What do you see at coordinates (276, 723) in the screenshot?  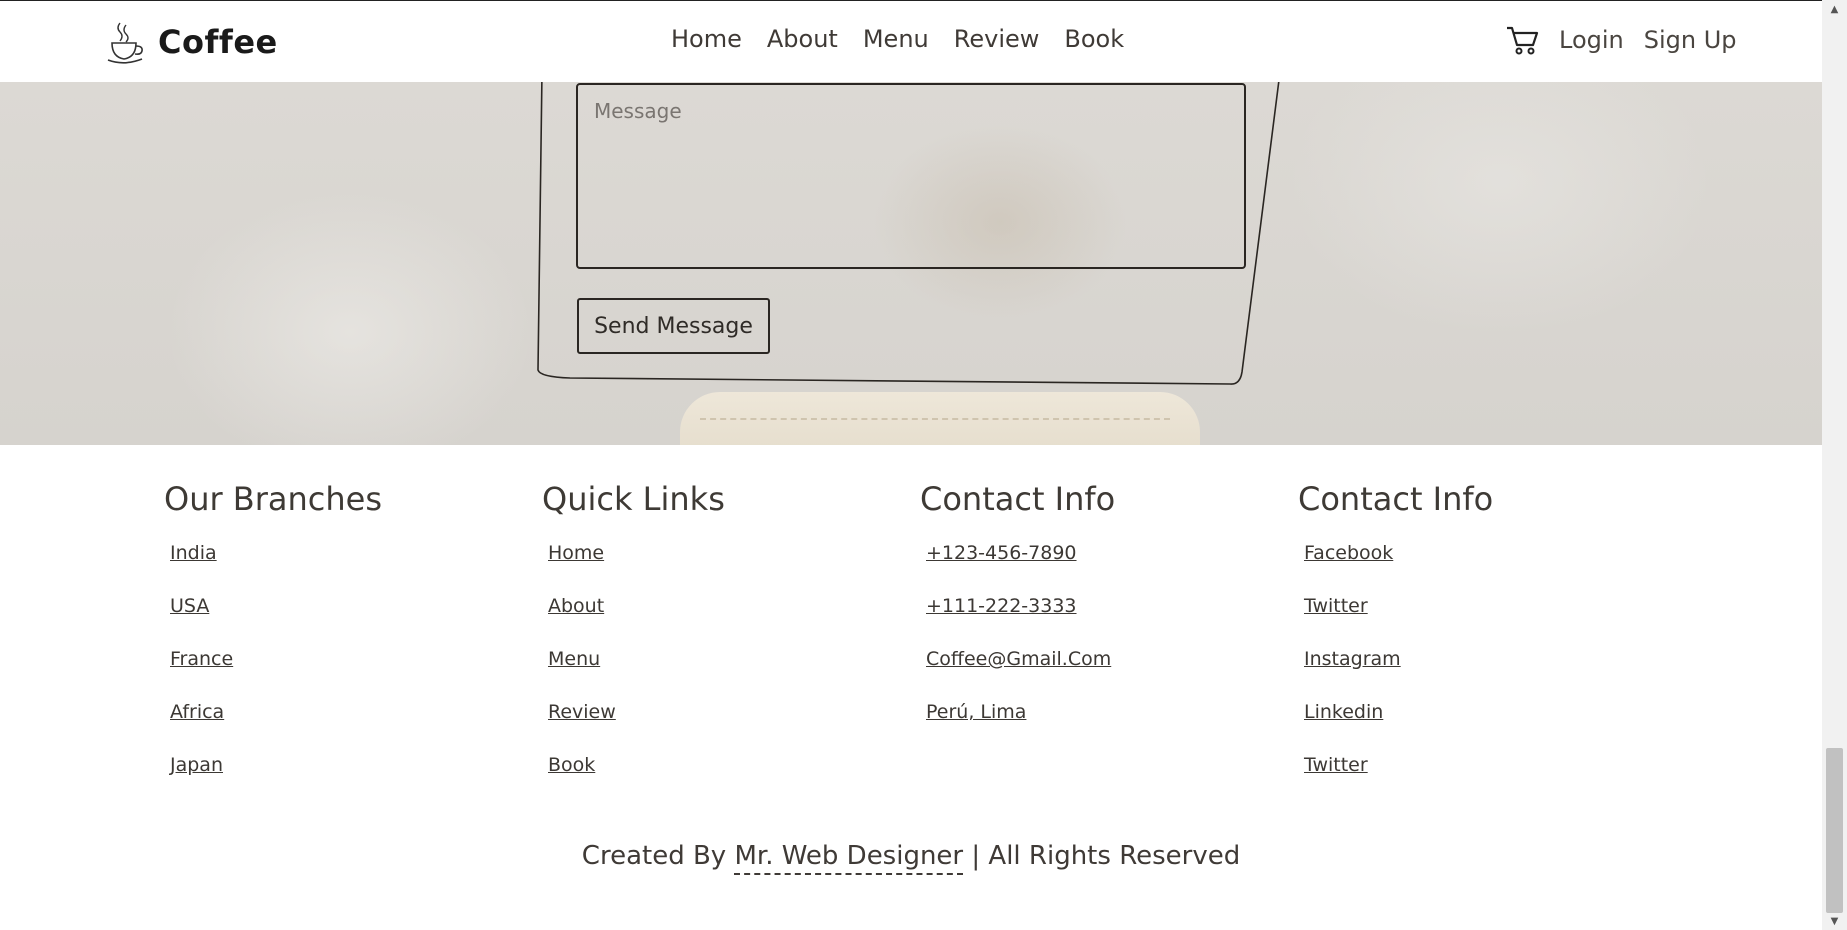 I see `branch-link: Africa` at bounding box center [276, 723].